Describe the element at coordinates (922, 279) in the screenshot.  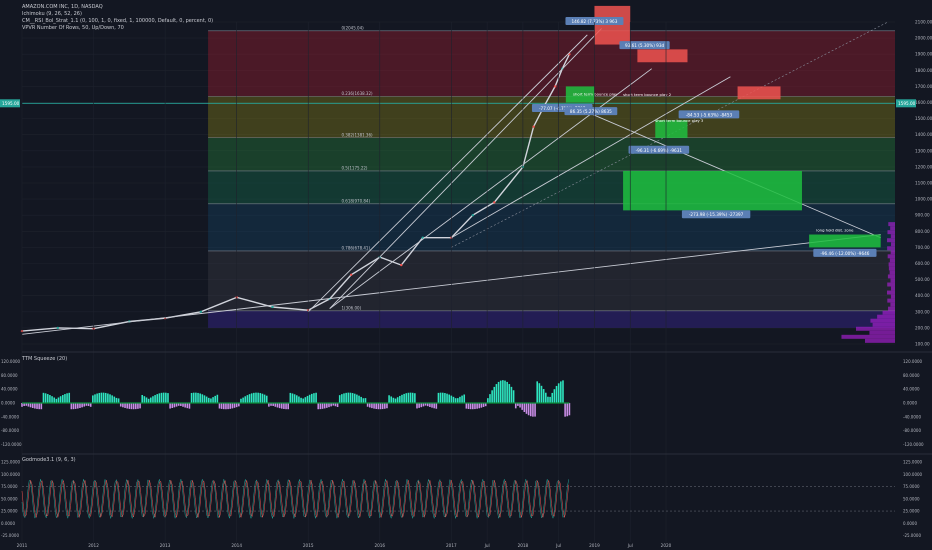
I see `price-tick: 500.00` at that location.